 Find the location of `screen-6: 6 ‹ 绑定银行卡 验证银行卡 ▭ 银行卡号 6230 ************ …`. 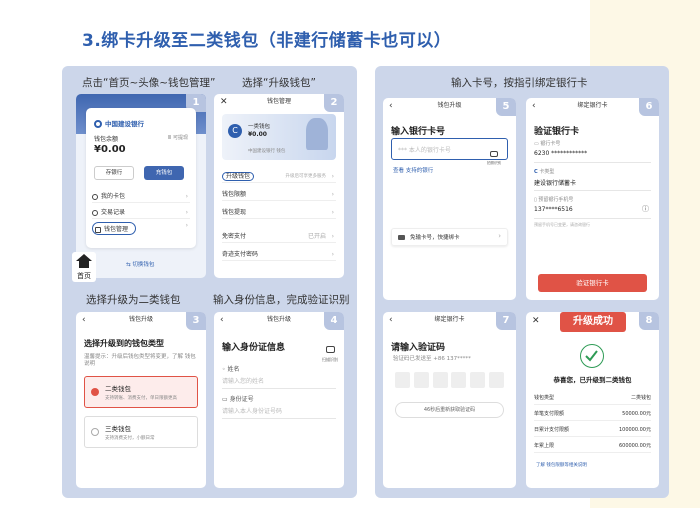

screen-6: 6 ‹ 绑定银行卡 验证银行卡 ▭ 银行卡号 6230 ************ … is located at coordinates (592, 199).